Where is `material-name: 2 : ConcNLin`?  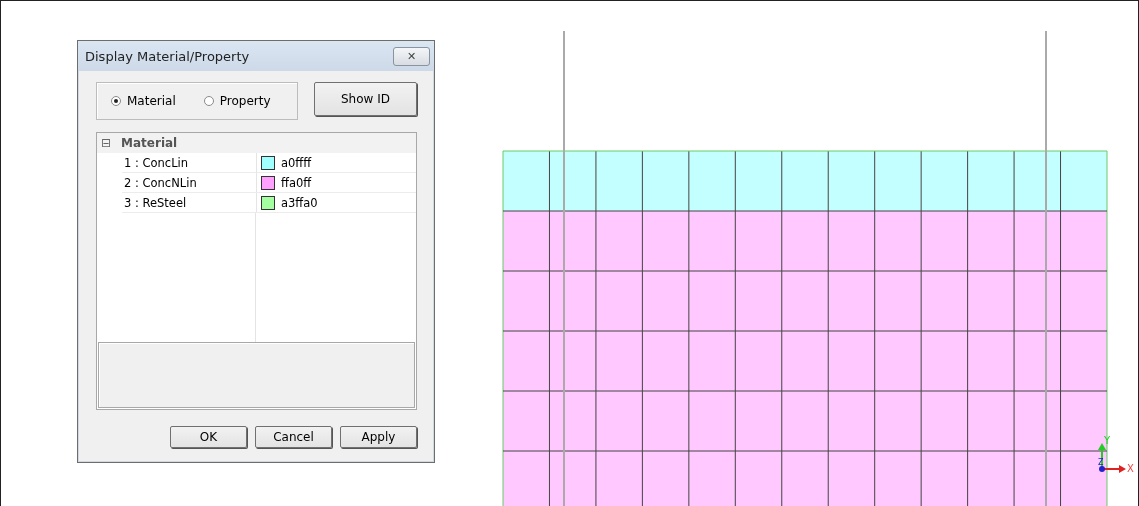
material-name: 2 : ConcNLin is located at coordinates (189, 182).